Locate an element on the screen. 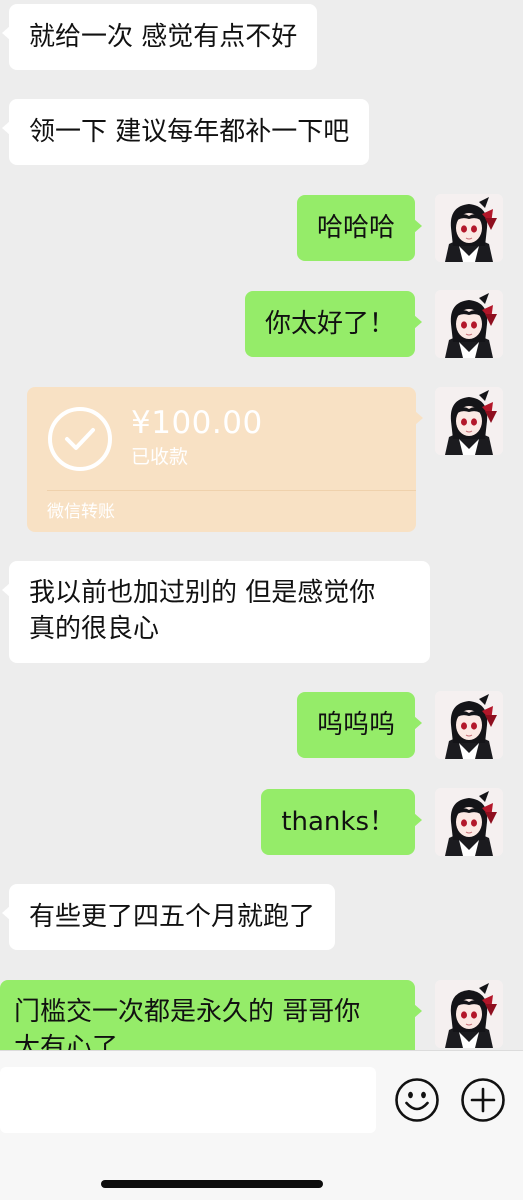 The width and height of the screenshot is (523, 1200). message-text: 哈哈哈 is located at coordinates (355, 228).